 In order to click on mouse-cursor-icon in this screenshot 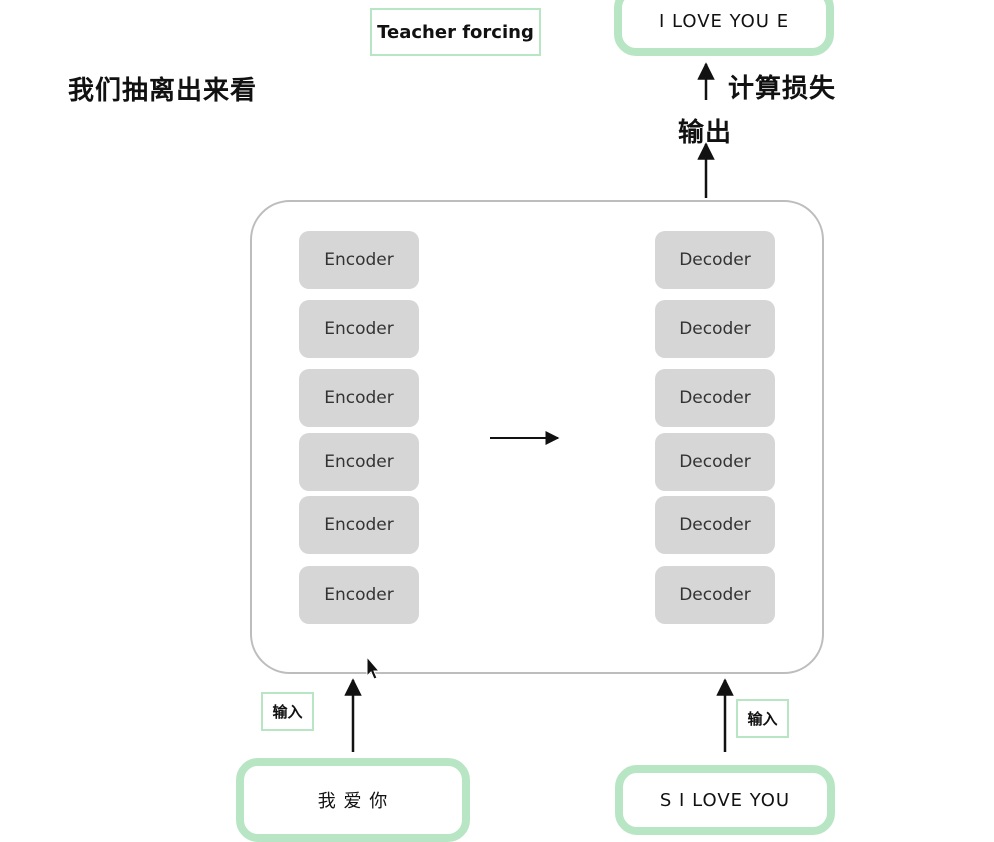, I will do `click(373, 667)`.